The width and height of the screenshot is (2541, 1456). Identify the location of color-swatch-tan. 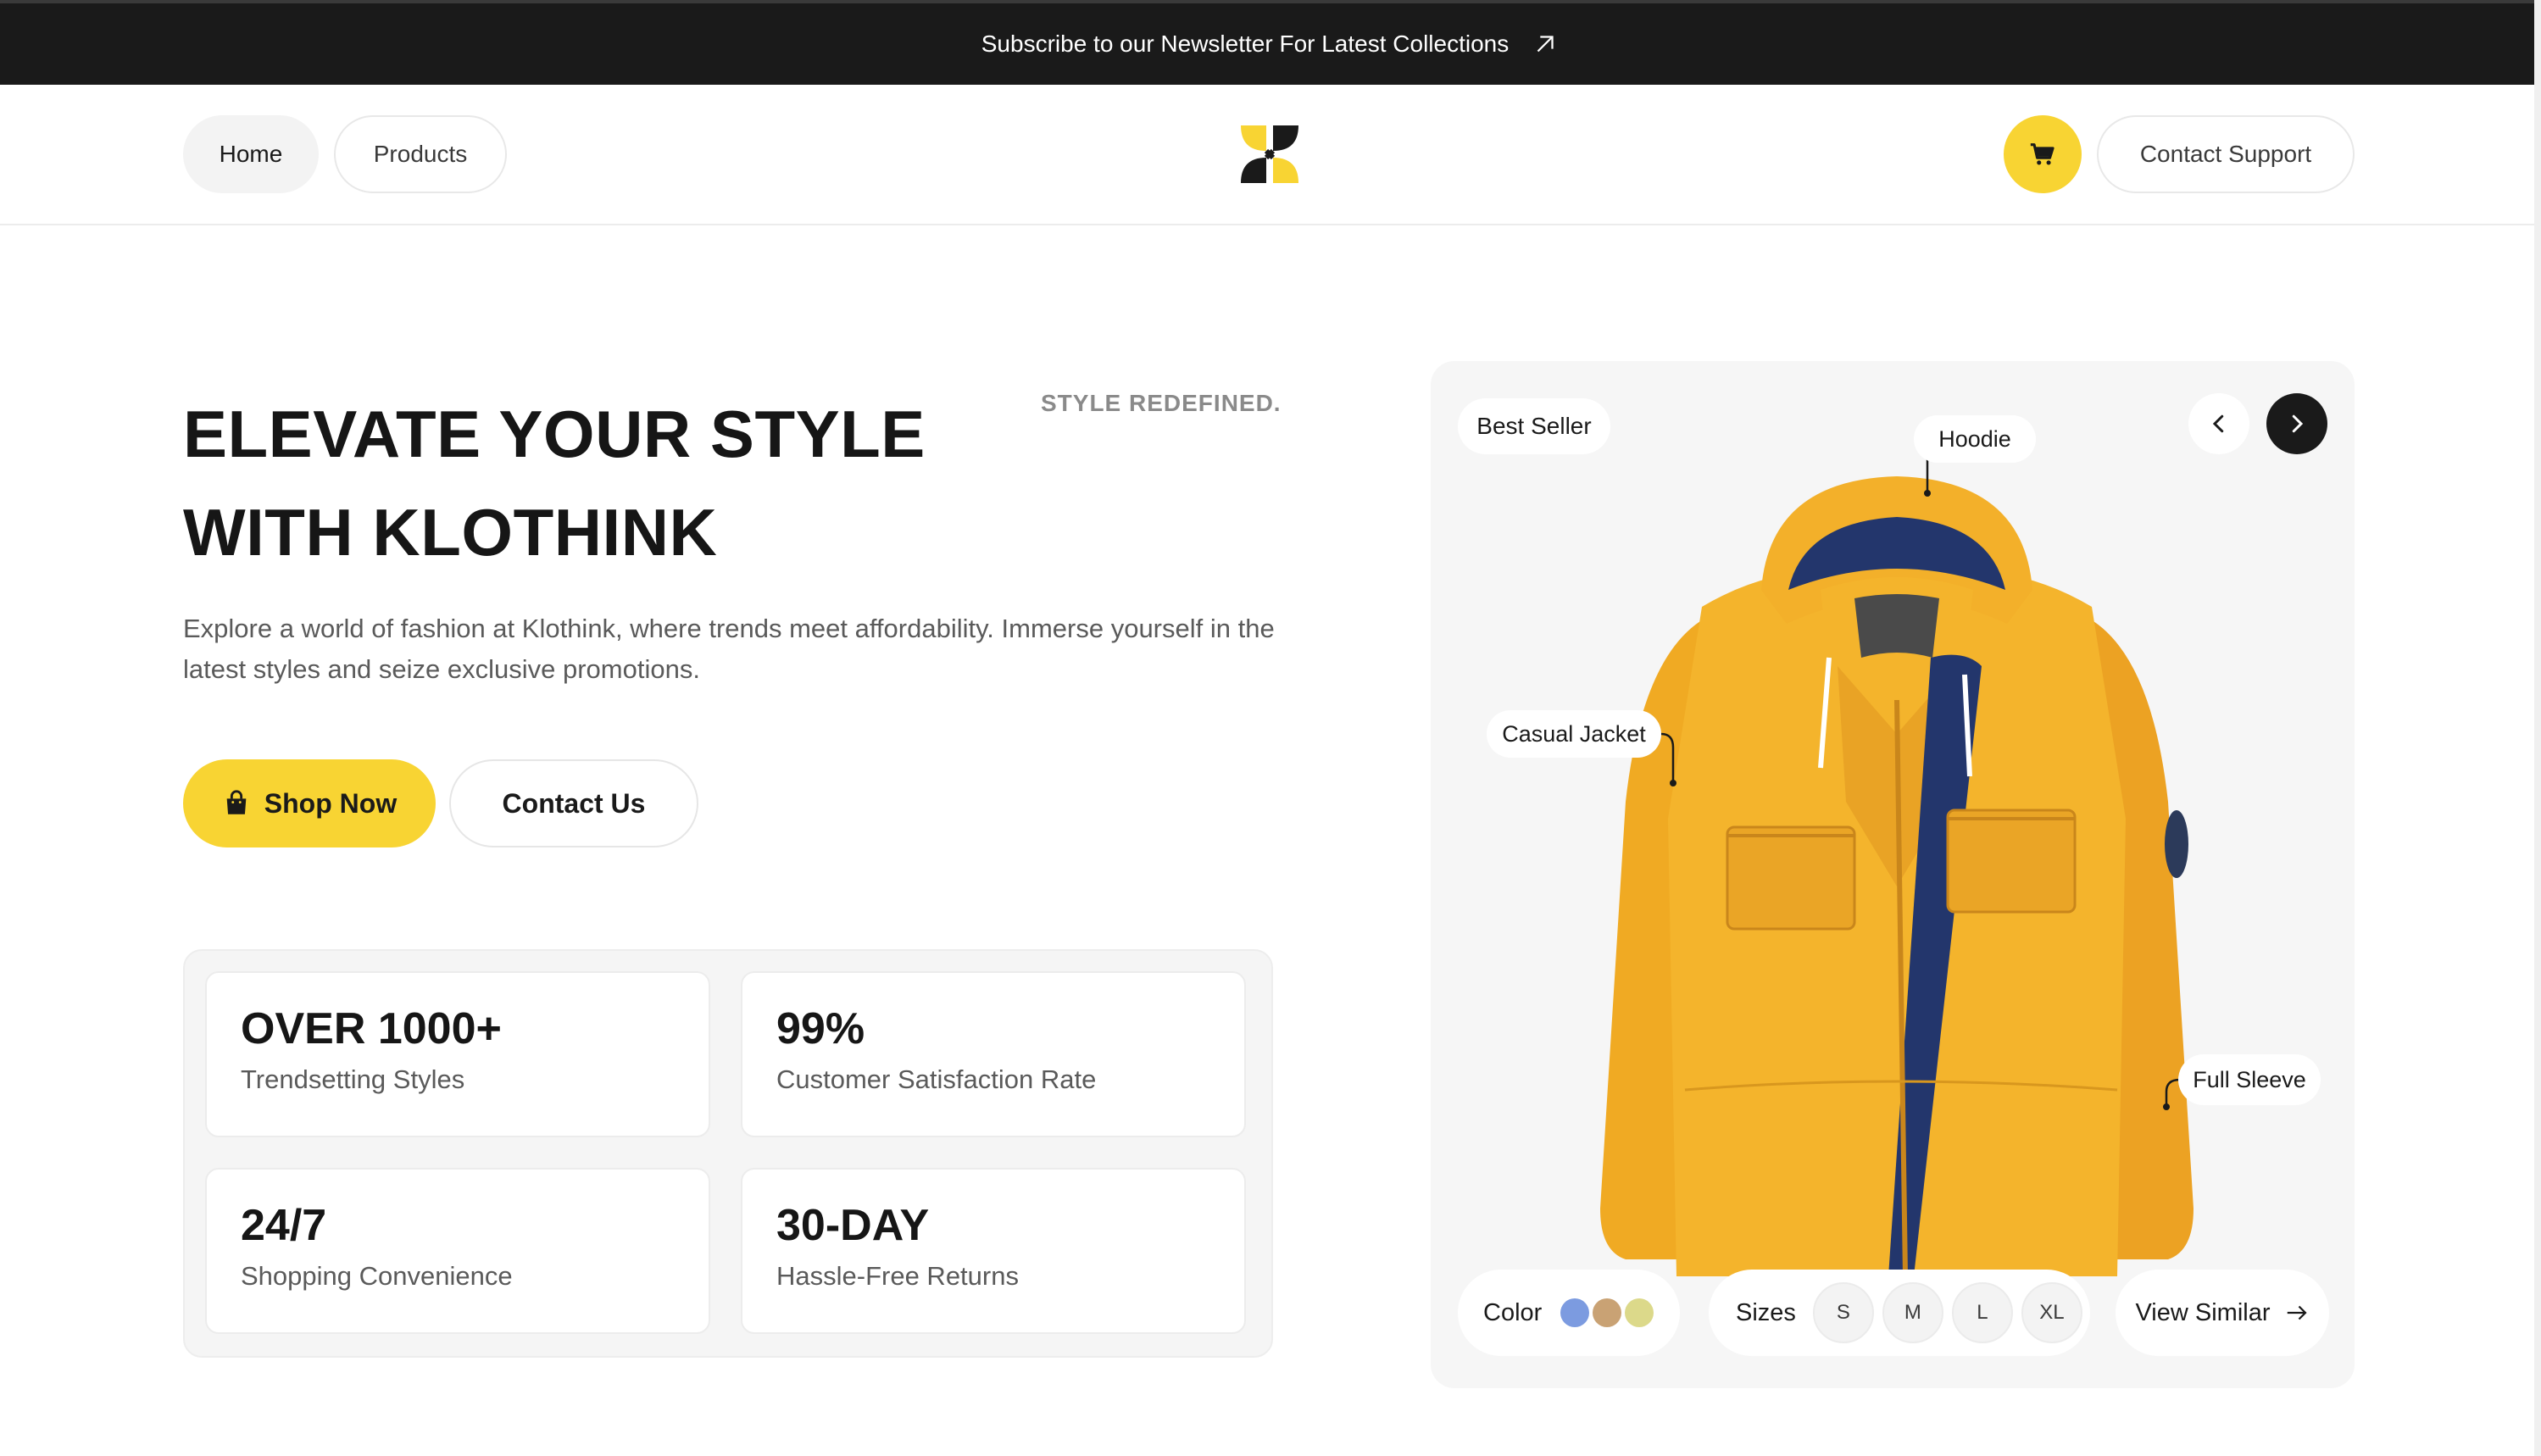
(1607, 1313).